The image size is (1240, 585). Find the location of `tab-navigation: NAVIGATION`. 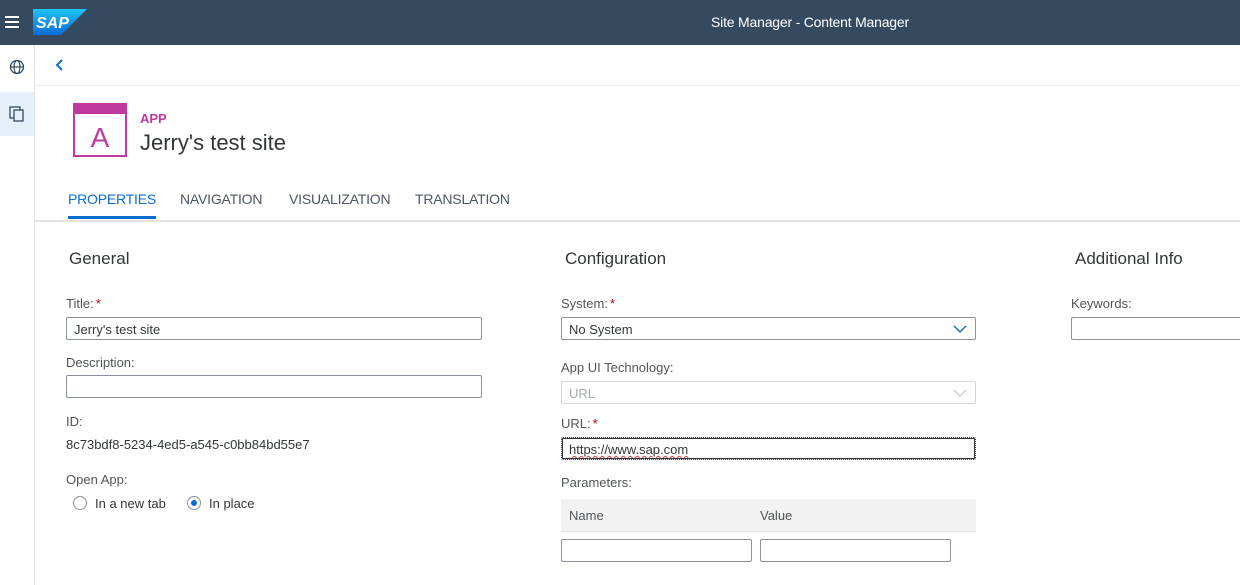

tab-navigation: NAVIGATION is located at coordinates (221, 199).